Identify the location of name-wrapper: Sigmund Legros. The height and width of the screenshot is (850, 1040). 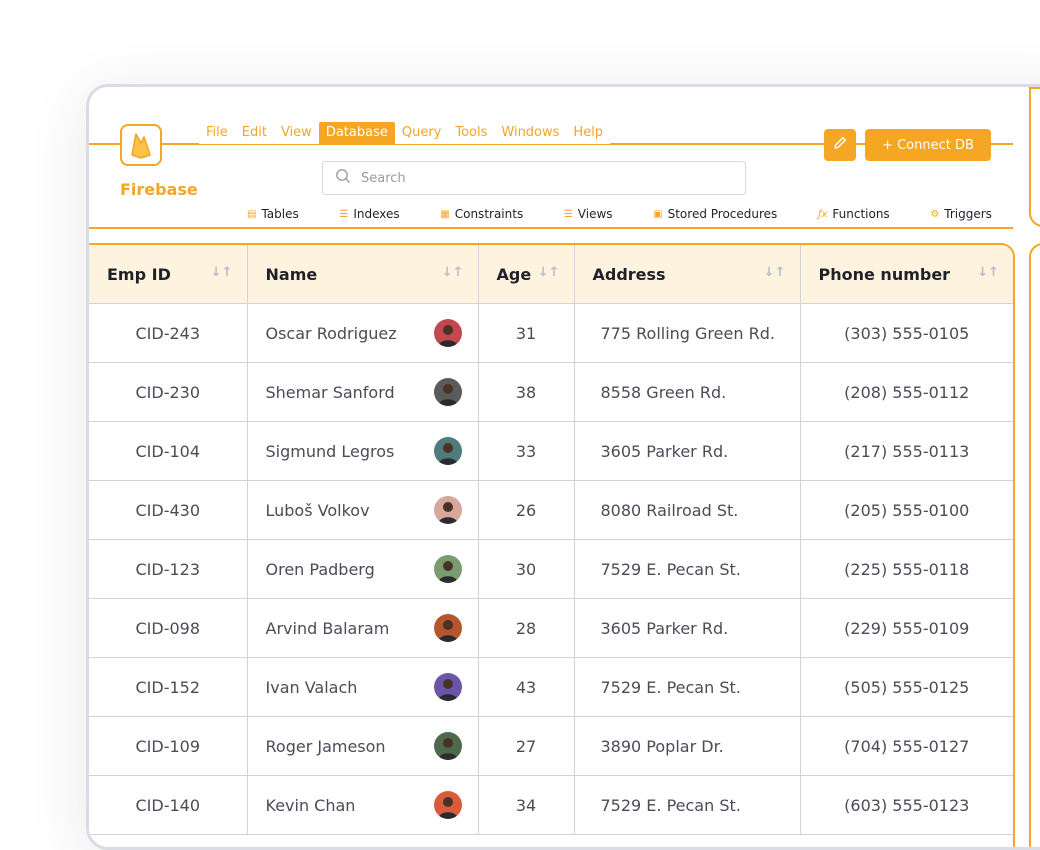
(372, 451).